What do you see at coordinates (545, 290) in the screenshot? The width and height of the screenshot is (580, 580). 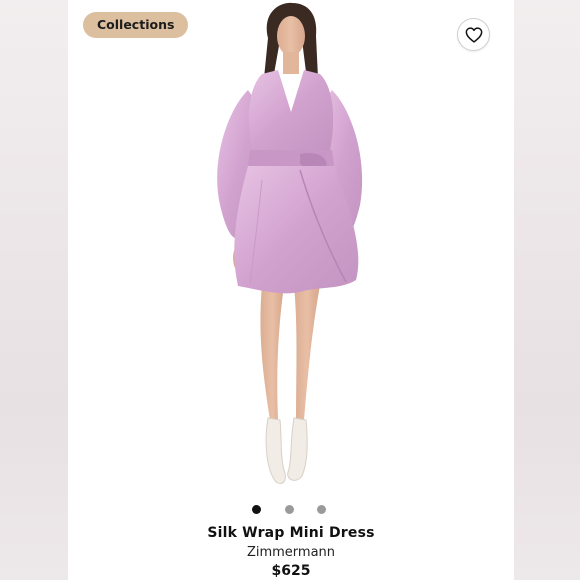 I see `background-right` at bounding box center [545, 290].